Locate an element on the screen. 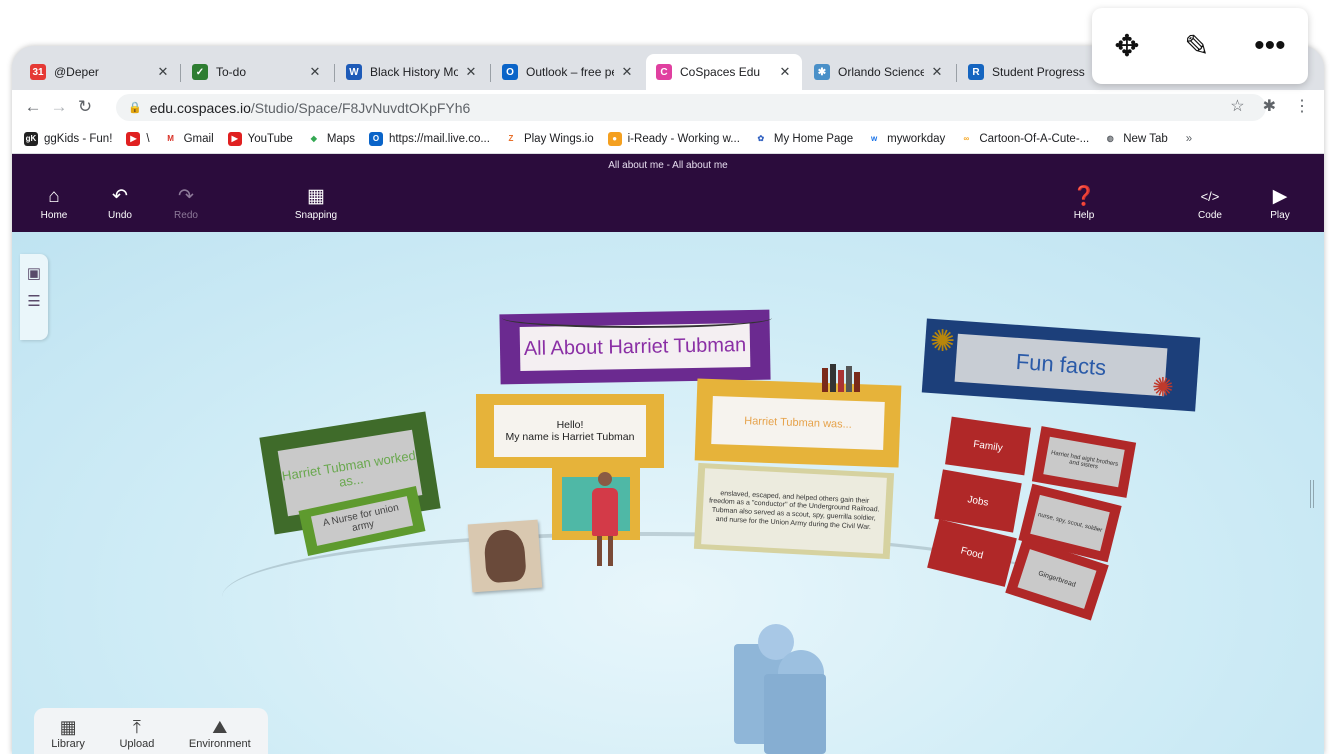 Image resolution: width=1334 pixels, height=754 pixels. help-button: ❓ Help is located at coordinates (1084, 203).